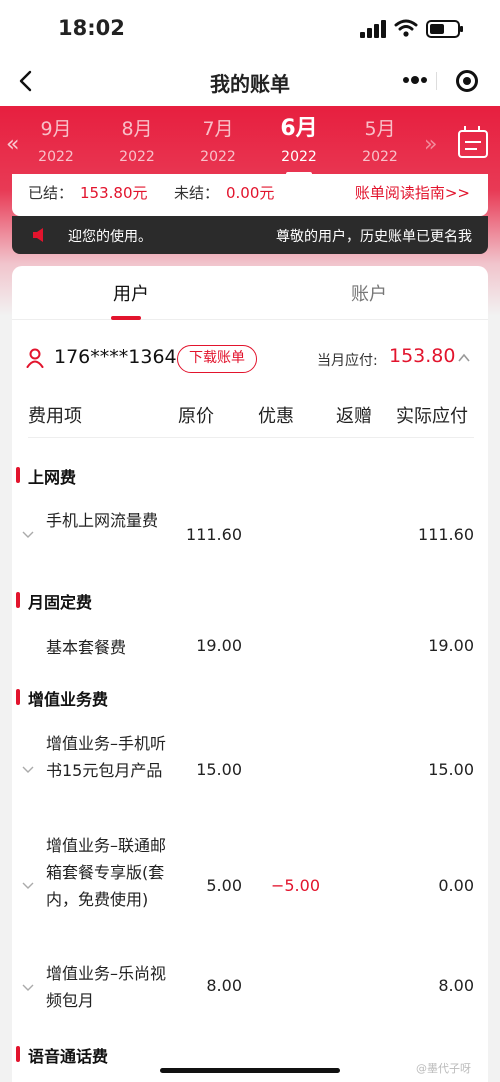  I want to click on phone-number: 176****1364, so click(115, 357).